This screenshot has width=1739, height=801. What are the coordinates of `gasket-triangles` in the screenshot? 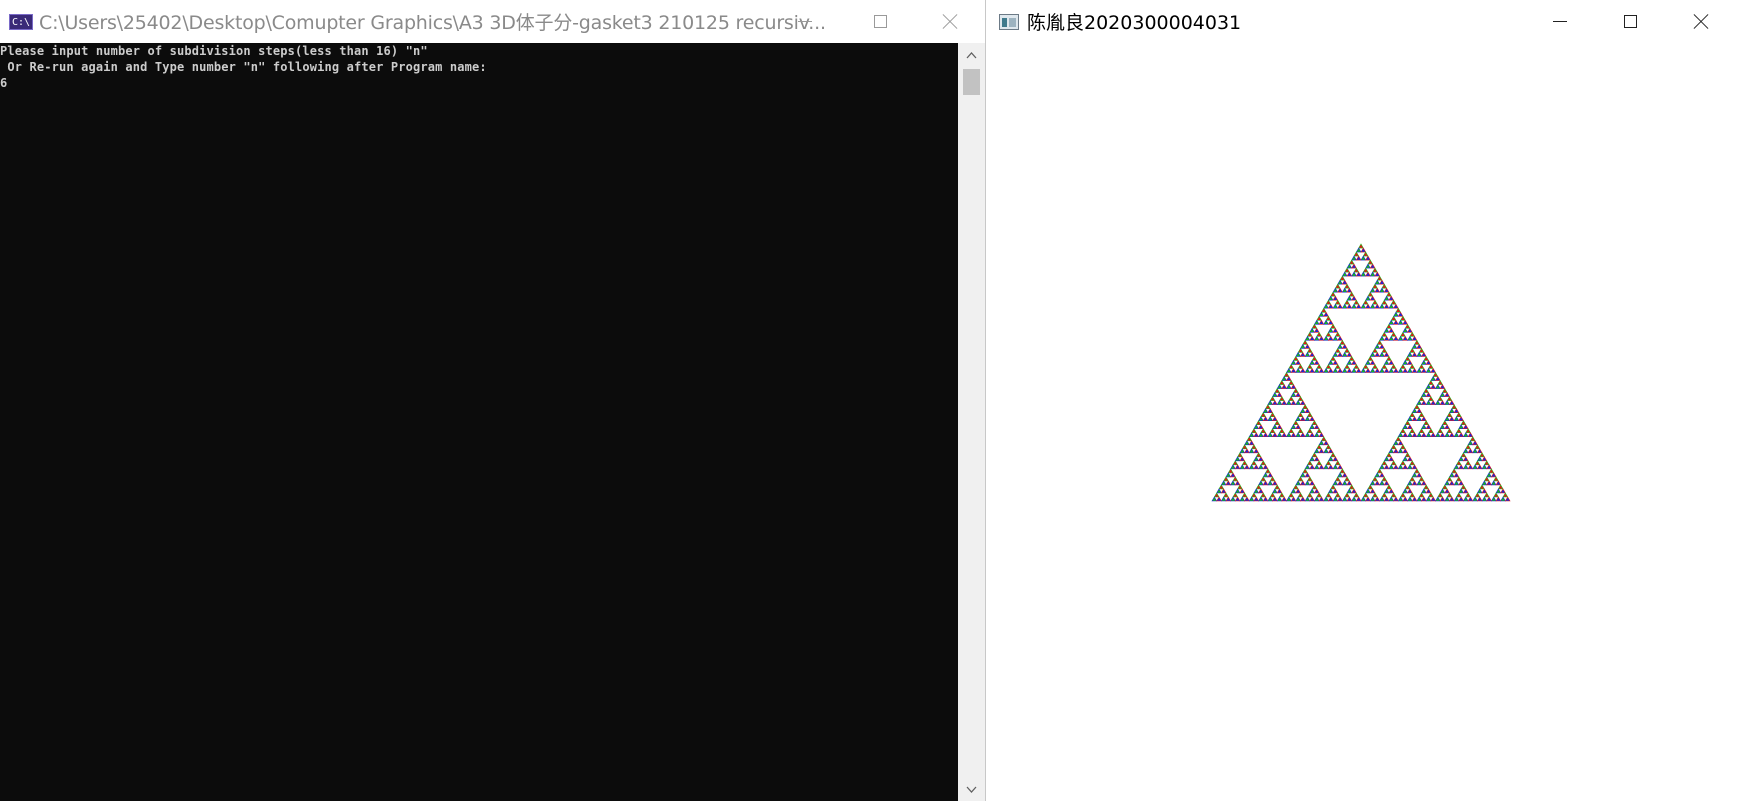 It's located at (1361, 372).